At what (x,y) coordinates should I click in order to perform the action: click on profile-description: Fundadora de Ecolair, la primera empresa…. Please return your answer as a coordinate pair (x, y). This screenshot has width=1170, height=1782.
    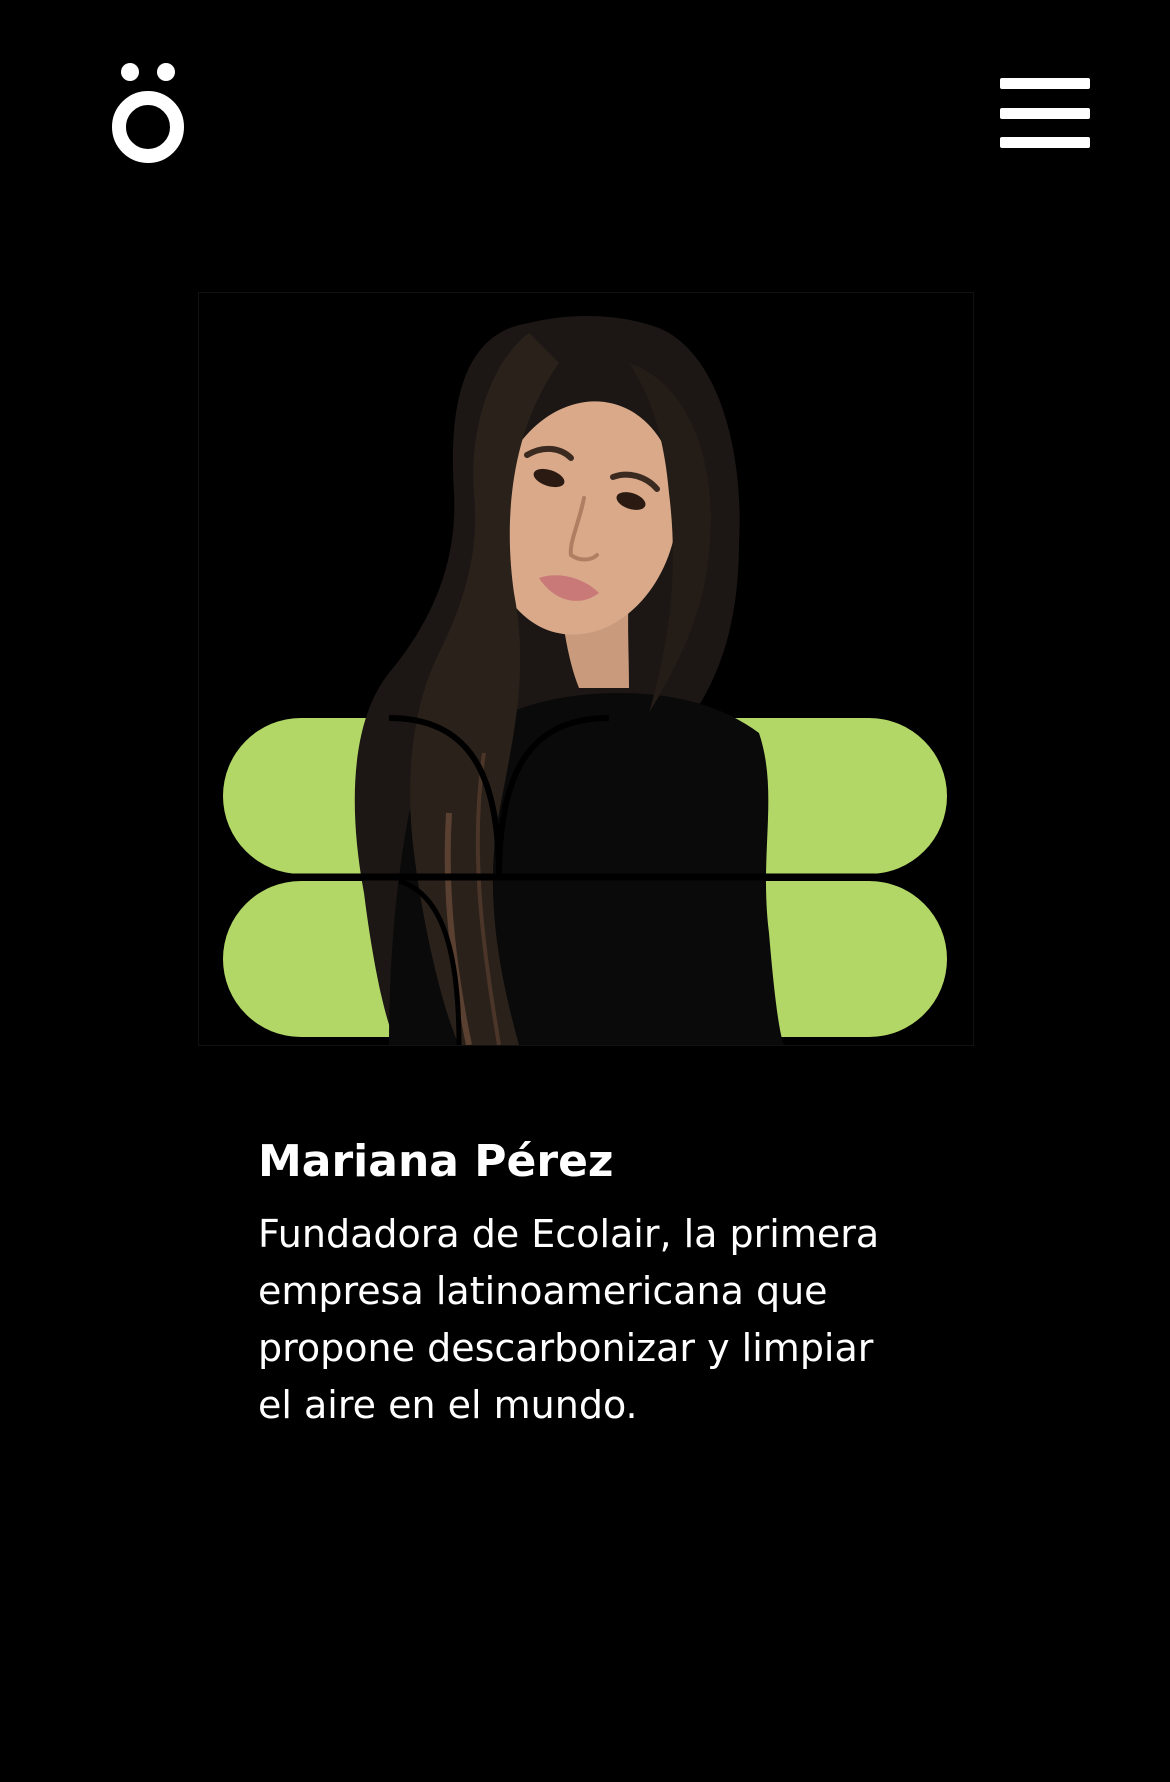
    Looking at the image, I should click on (569, 1319).